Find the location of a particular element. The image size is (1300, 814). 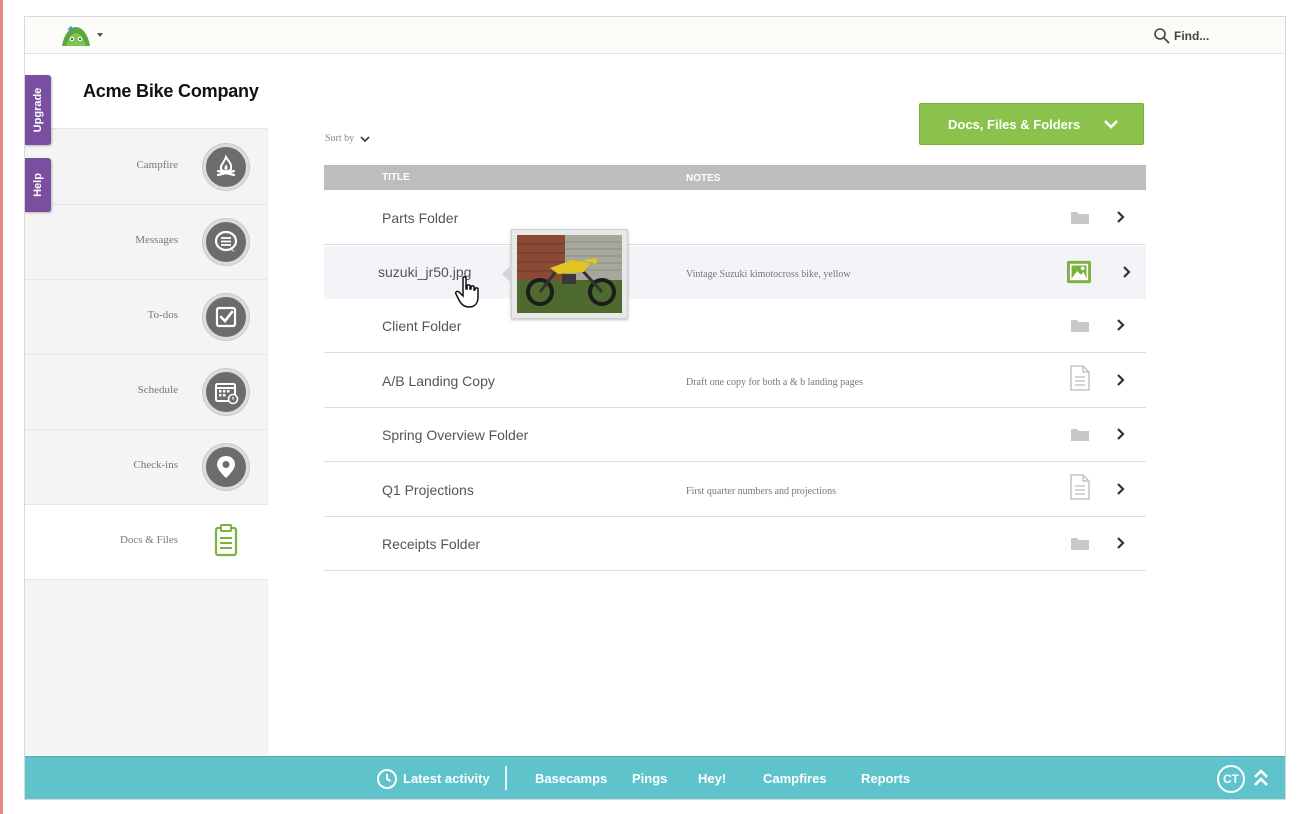

sidebar-item-label: To-dos is located at coordinates (162, 315).